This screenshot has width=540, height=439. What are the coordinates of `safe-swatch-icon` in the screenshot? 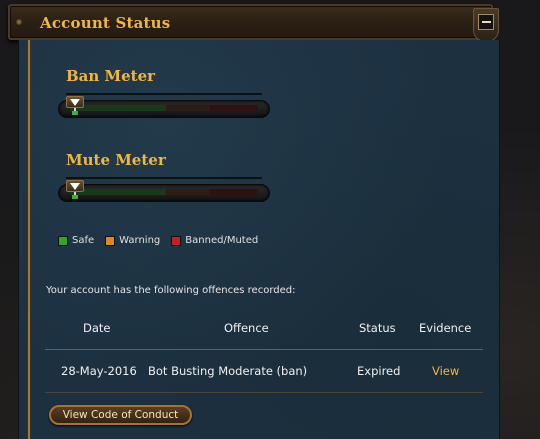 It's located at (63, 240).